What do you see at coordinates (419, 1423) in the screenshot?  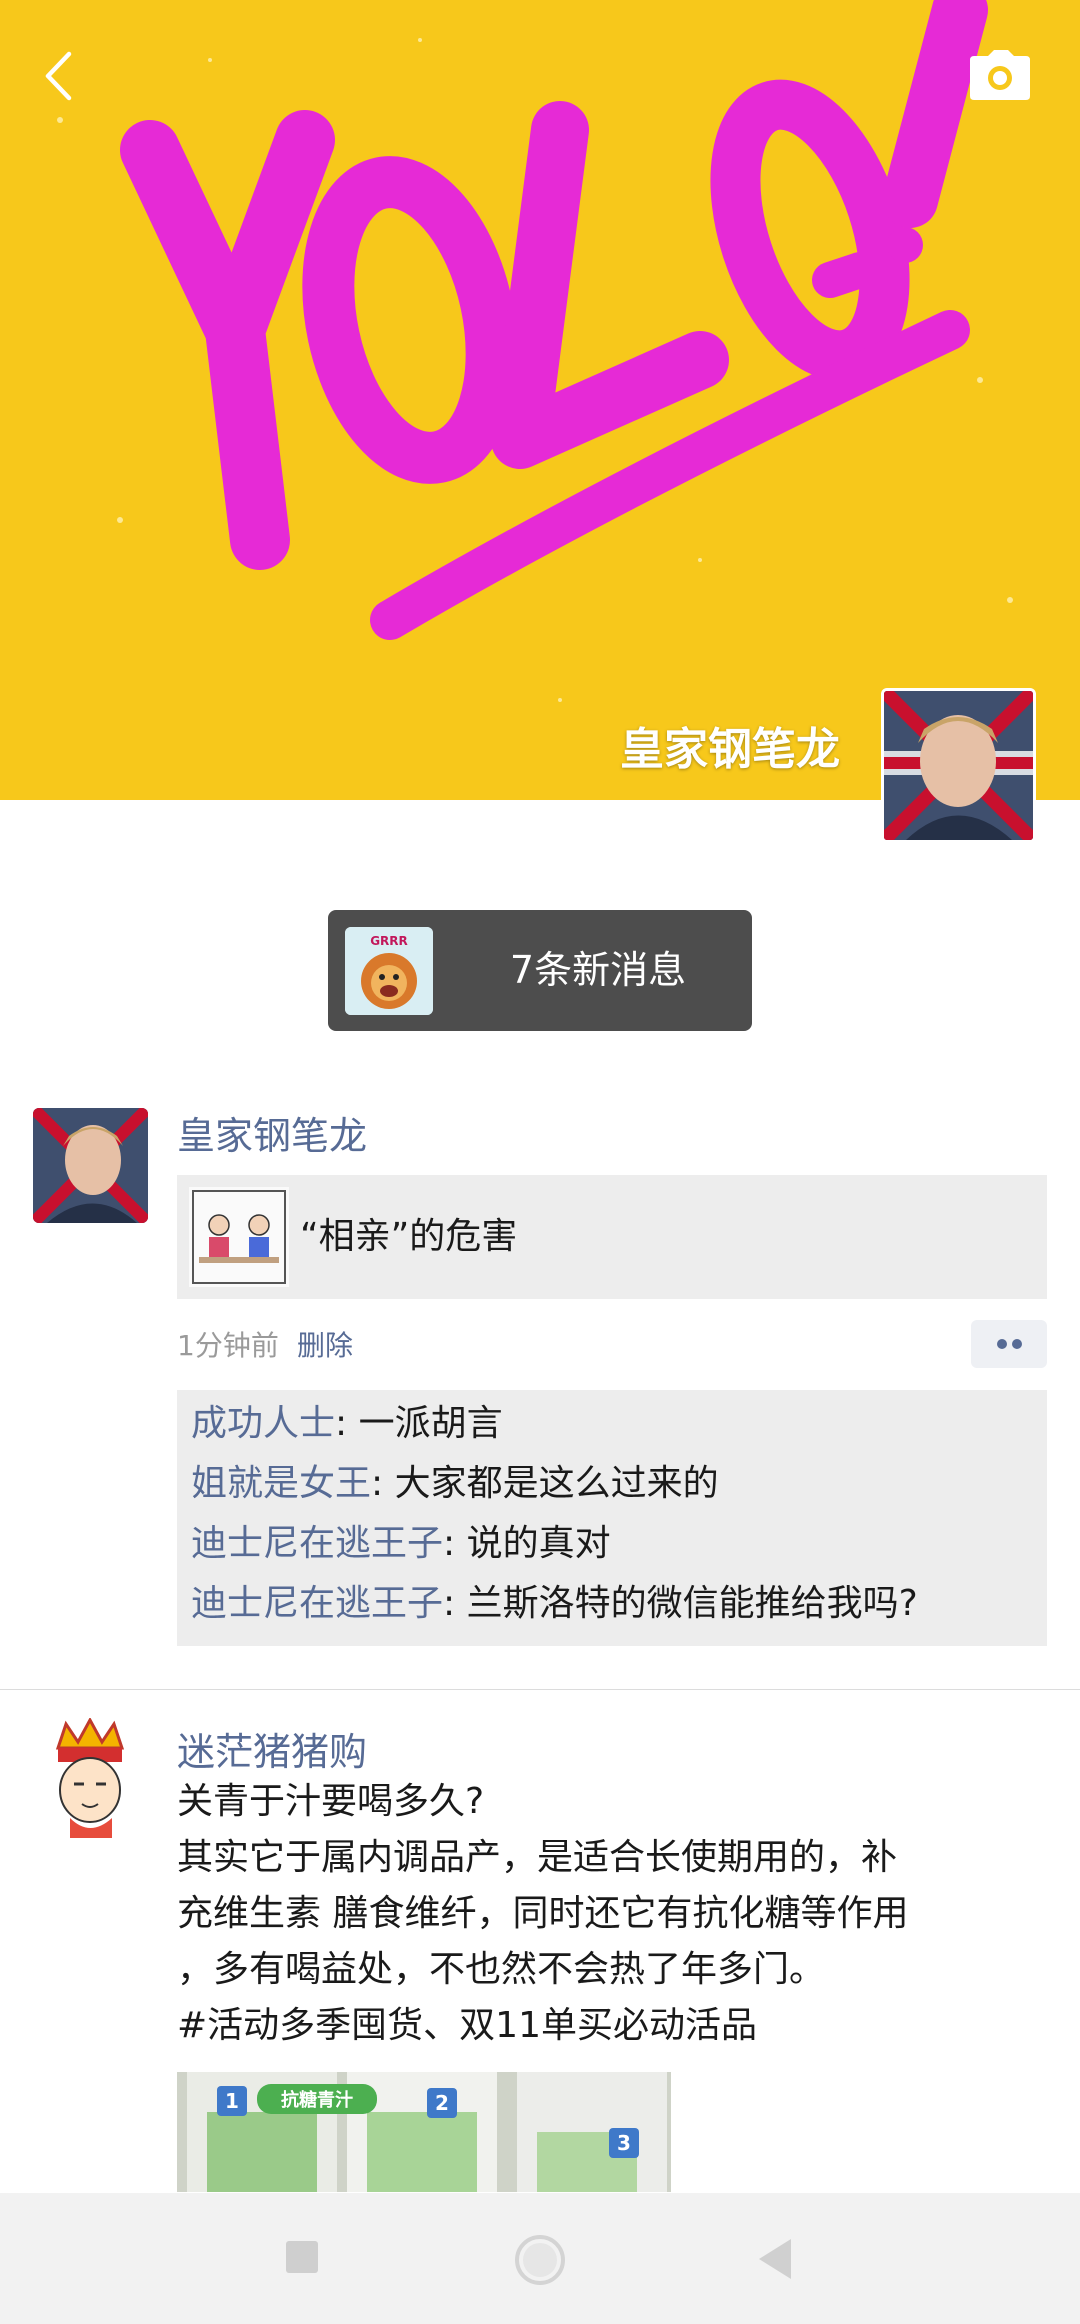 I see `comment-text: : 一派胡言` at bounding box center [419, 1423].